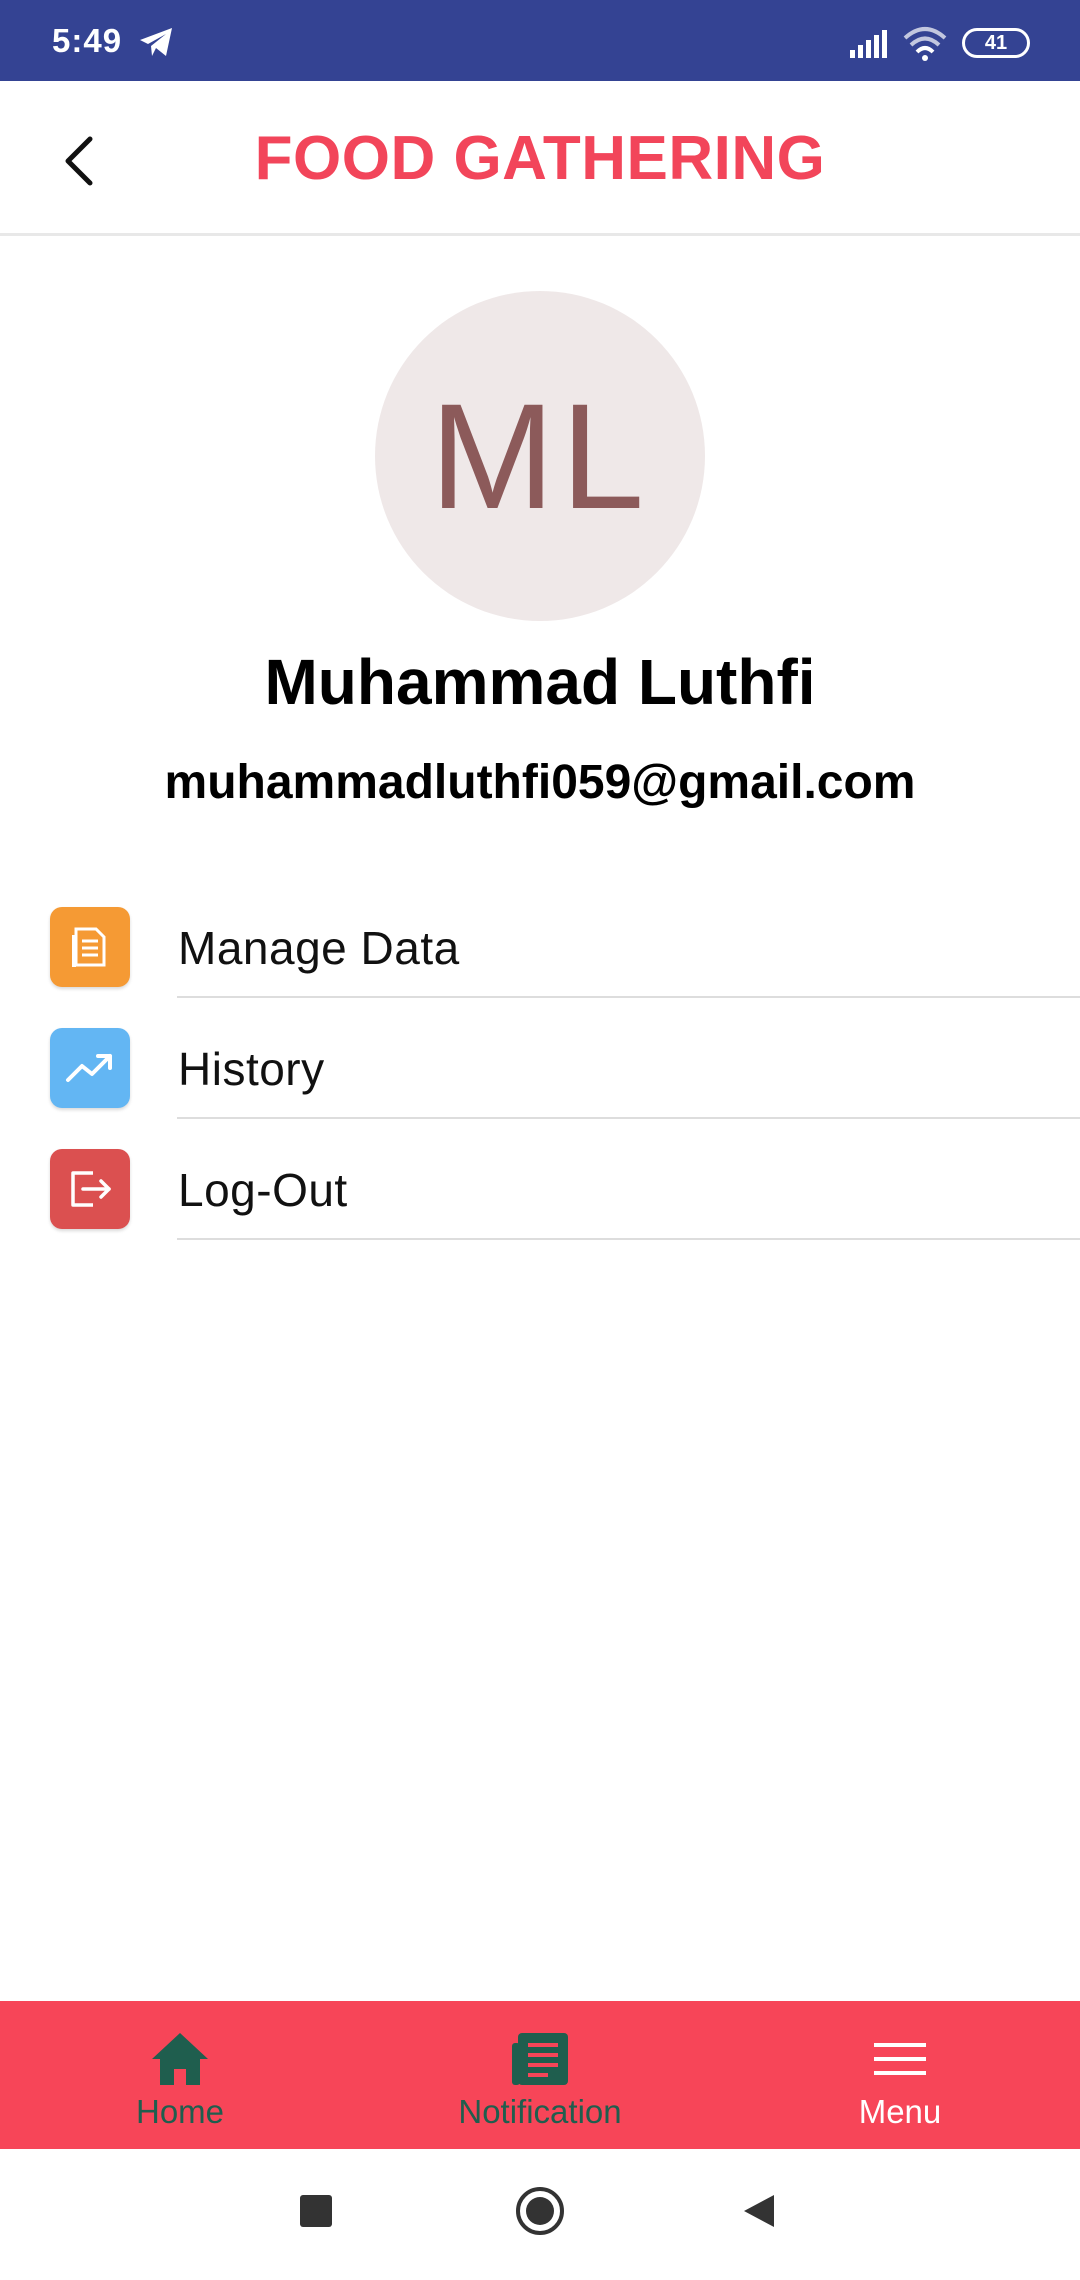  What do you see at coordinates (156, 42) in the screenshot?
I see `telegram-icon` at bounding box center [156, 42].